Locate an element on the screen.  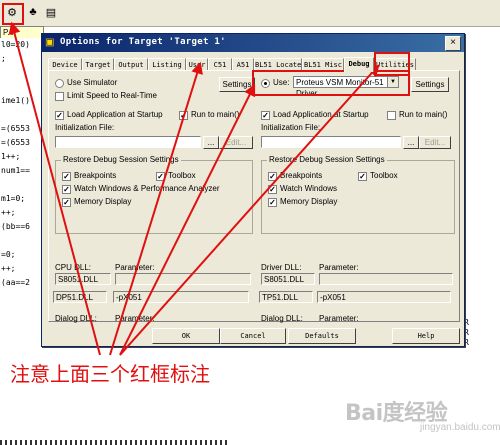
rebuild-icon: ▤ is located at coordinates (51, 12).